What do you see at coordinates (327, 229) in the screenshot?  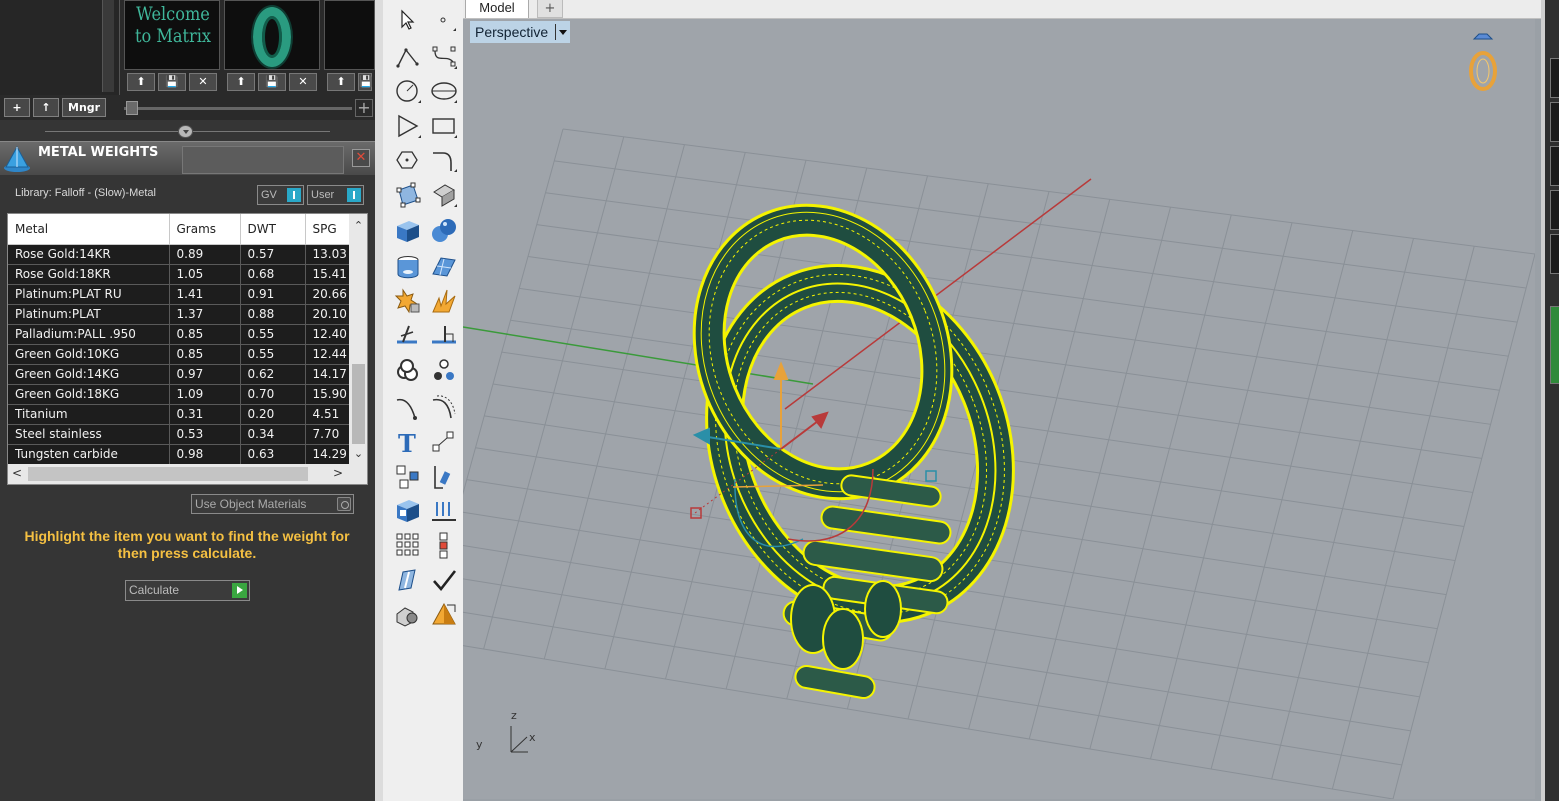 I see `column-header: SPG` at bounding box center [327, 229].